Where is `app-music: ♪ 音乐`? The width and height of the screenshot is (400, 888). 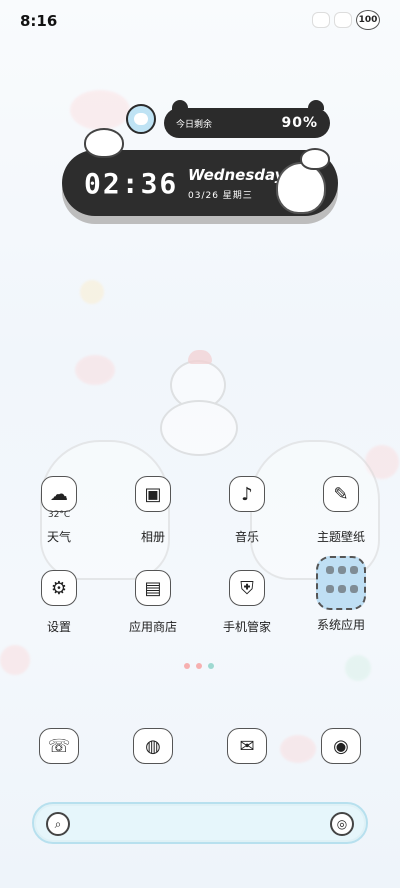
app-music: ♪ 音乐 is located at coordinates (247, 510).